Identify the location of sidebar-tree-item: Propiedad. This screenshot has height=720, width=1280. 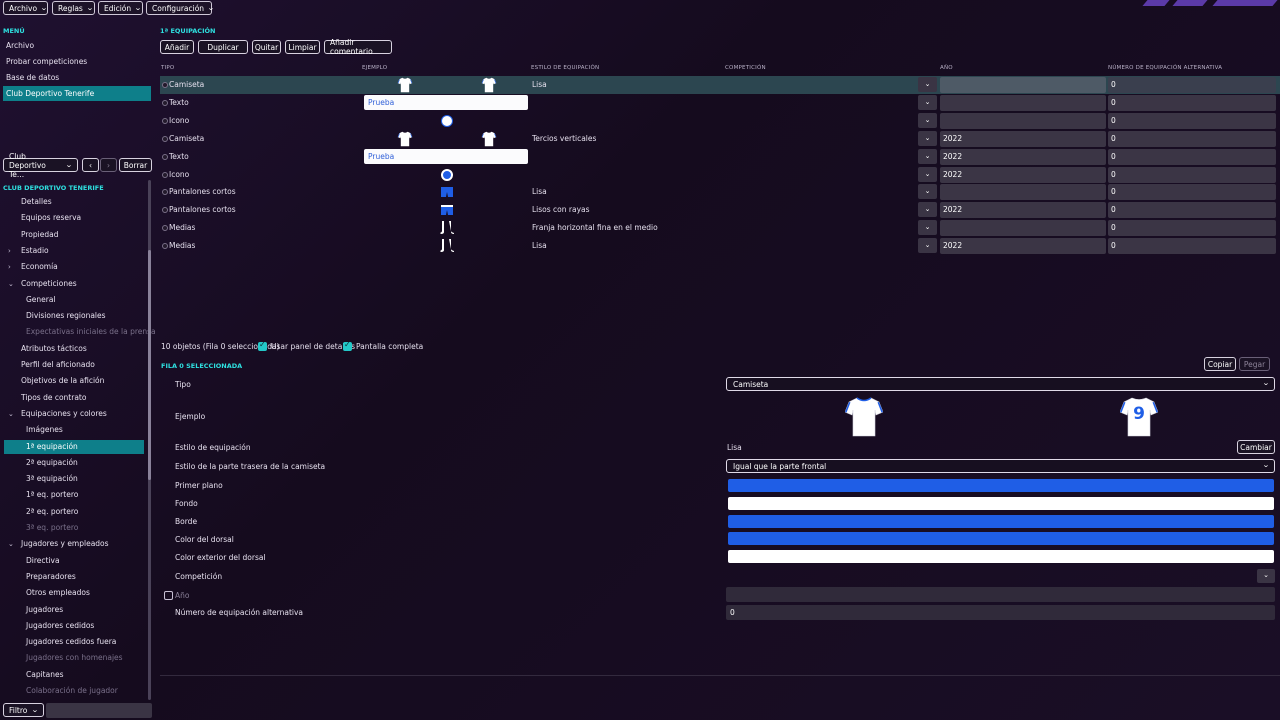
(39, 235).